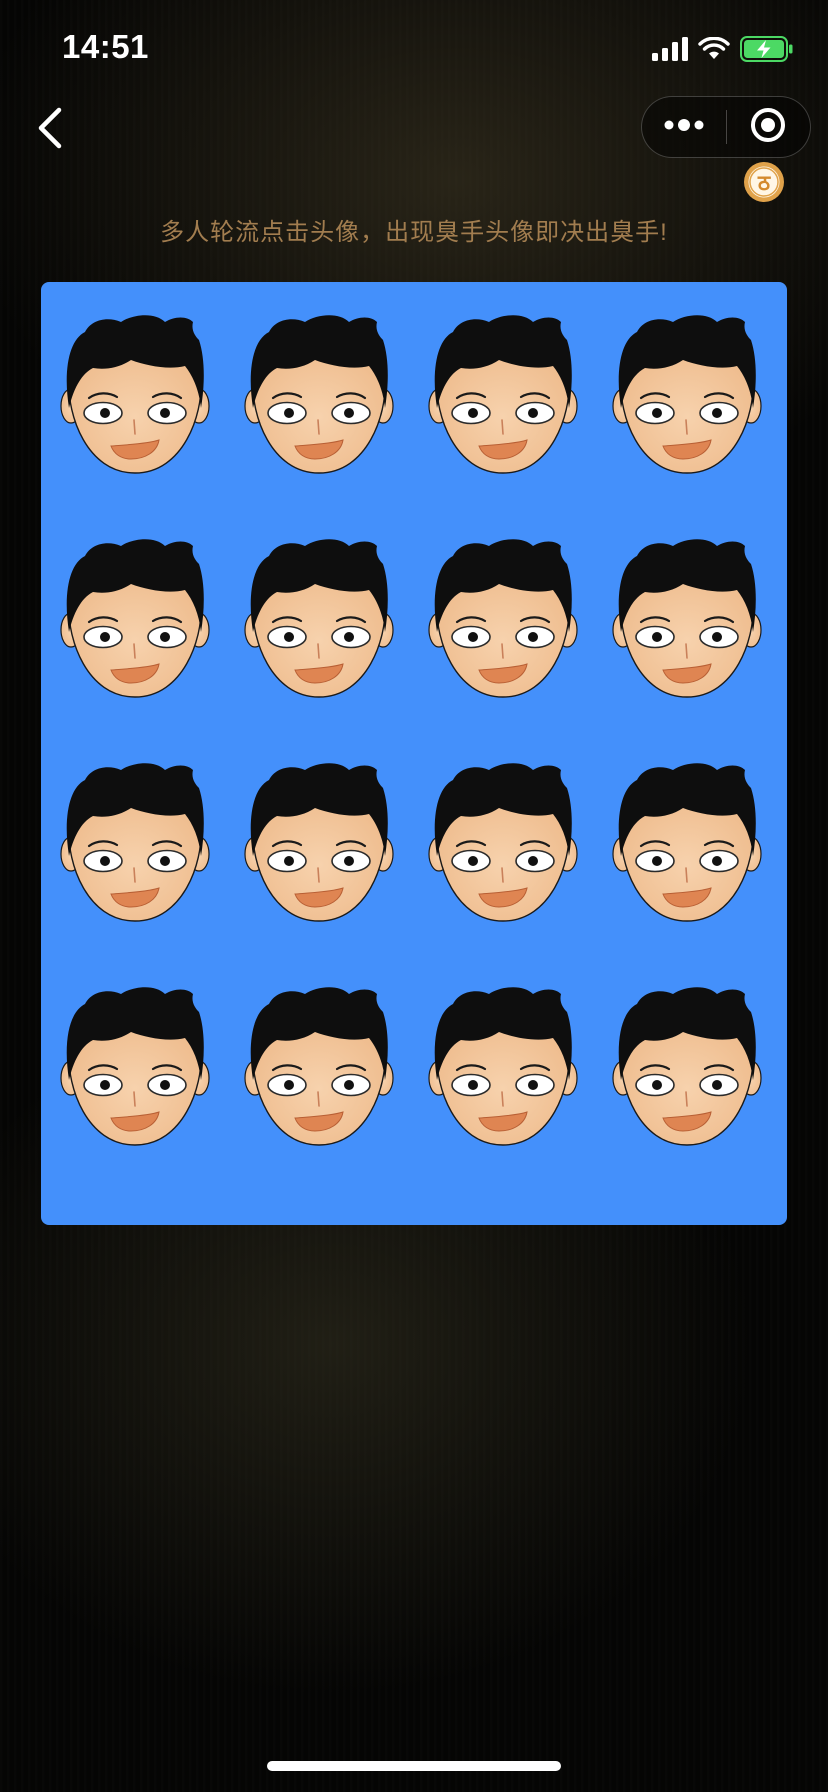 This screenshot has height=1792, width=828. Describe the element at coordinates (767, 51) in the screenshot. I see `battery-charging-icon` at that location.